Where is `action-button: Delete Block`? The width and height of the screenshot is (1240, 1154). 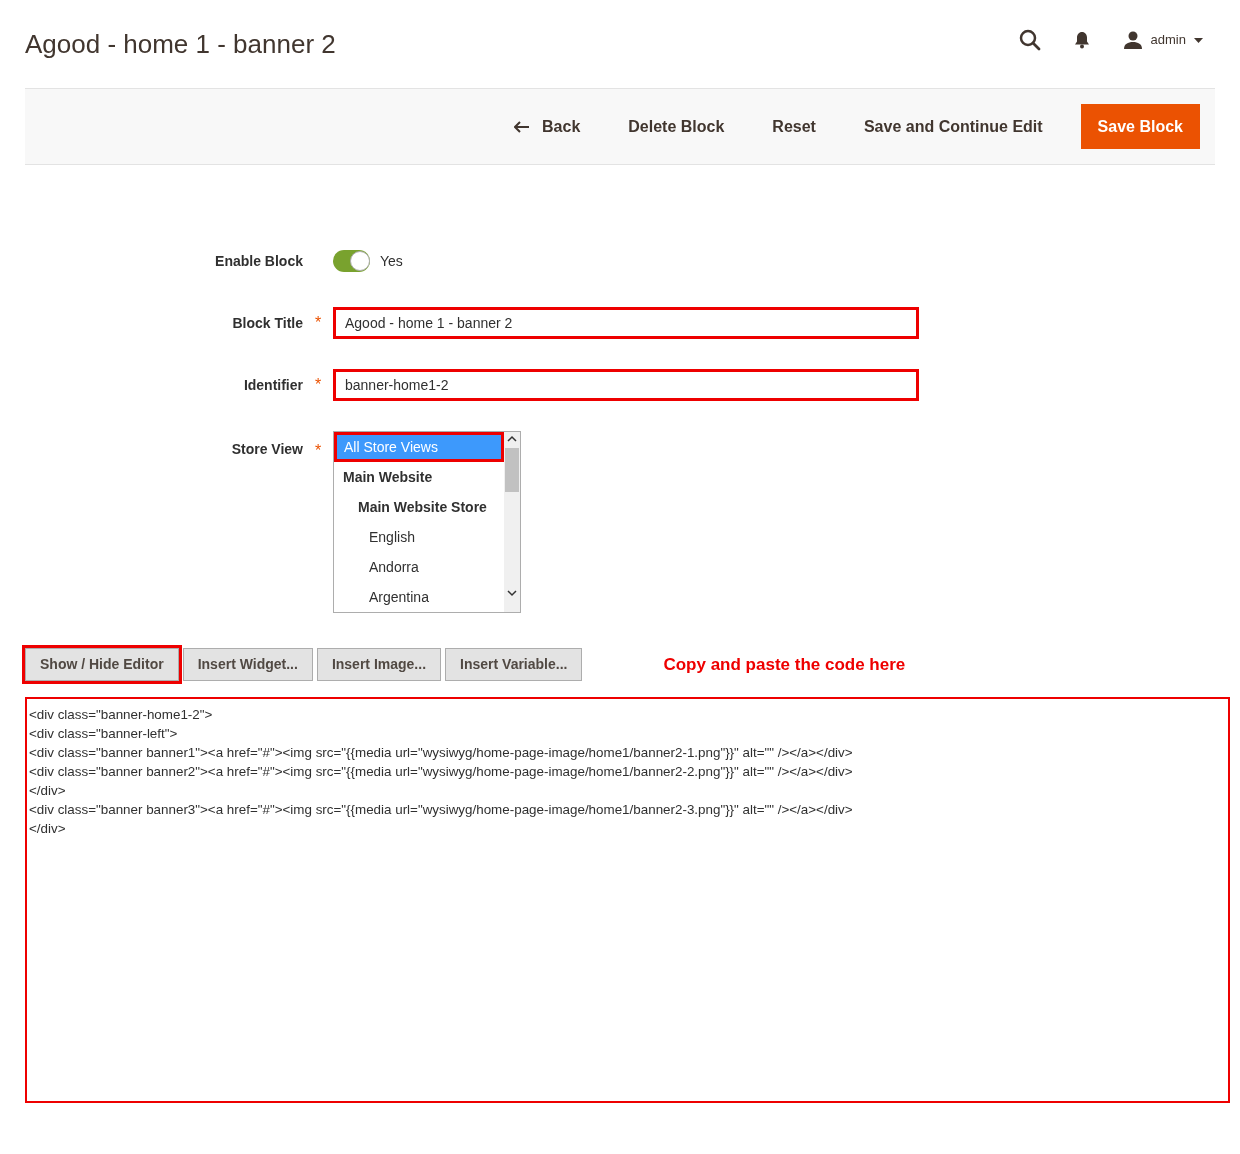
action-button: Delete Block is located at coordinates (676, 126).